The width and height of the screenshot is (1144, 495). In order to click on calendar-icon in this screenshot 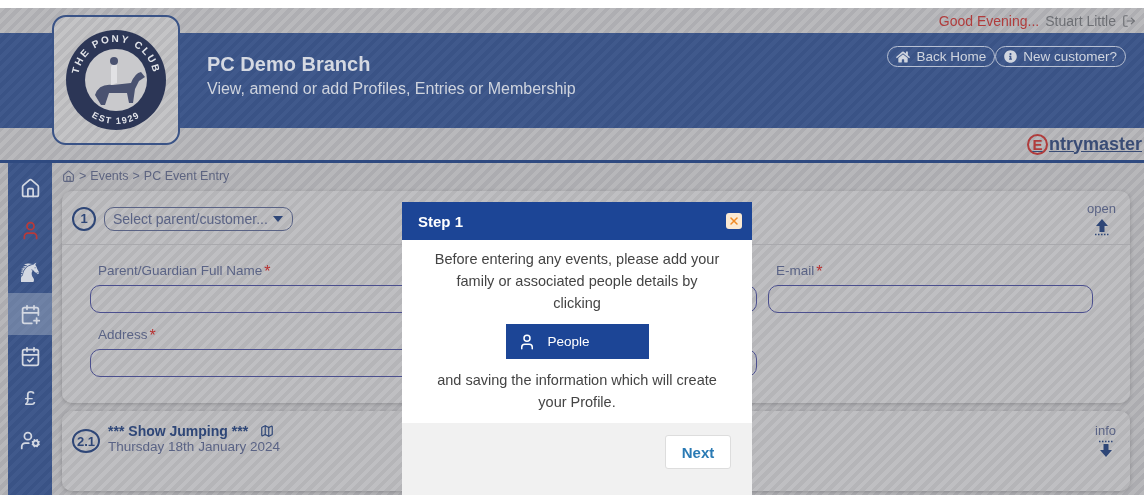, I will do `click(30, 356)`.